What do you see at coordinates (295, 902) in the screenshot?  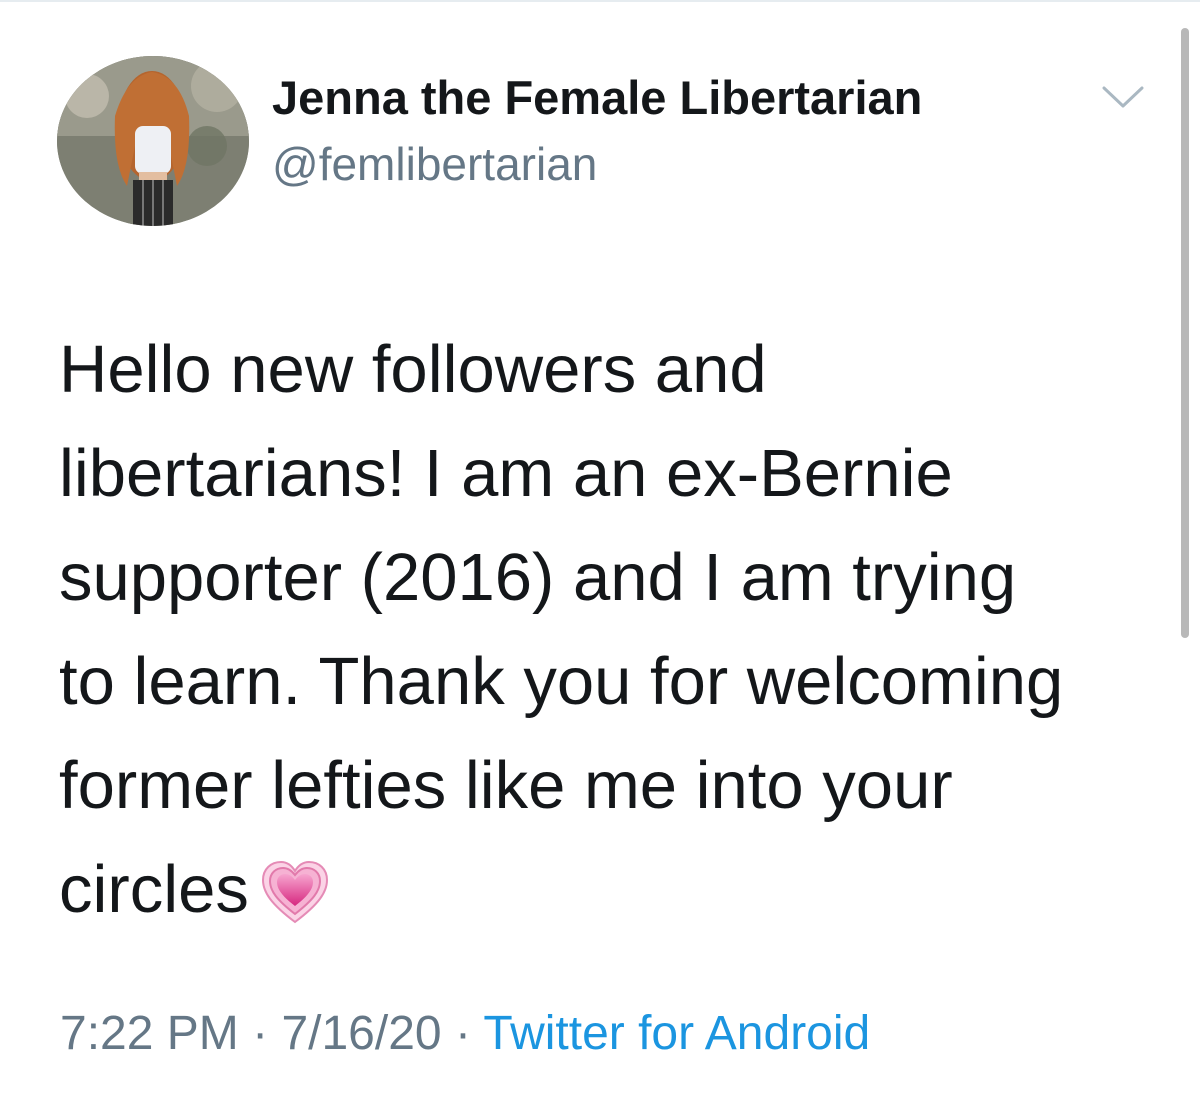 I see `growing-heart-emoji` at bounding box center [295, 902].